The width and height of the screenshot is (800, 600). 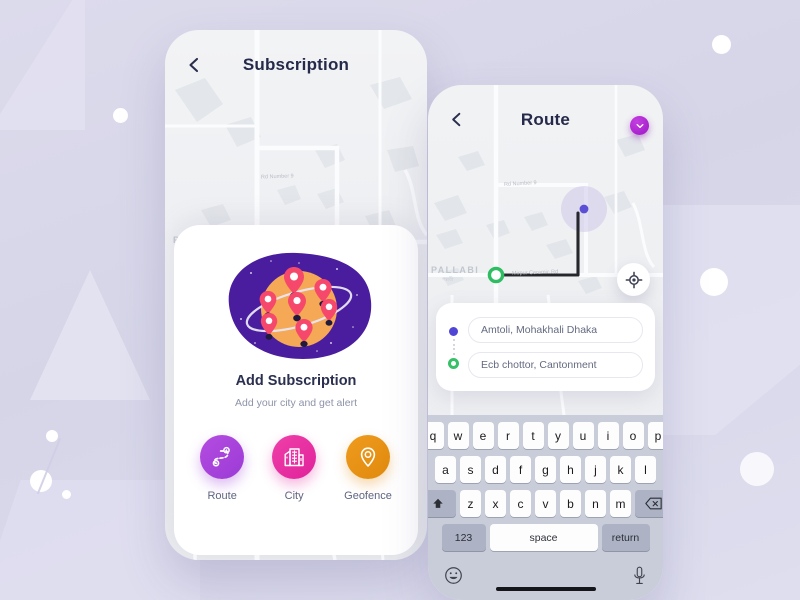 I want to click on key-b: b, so click(x=570, y=503).